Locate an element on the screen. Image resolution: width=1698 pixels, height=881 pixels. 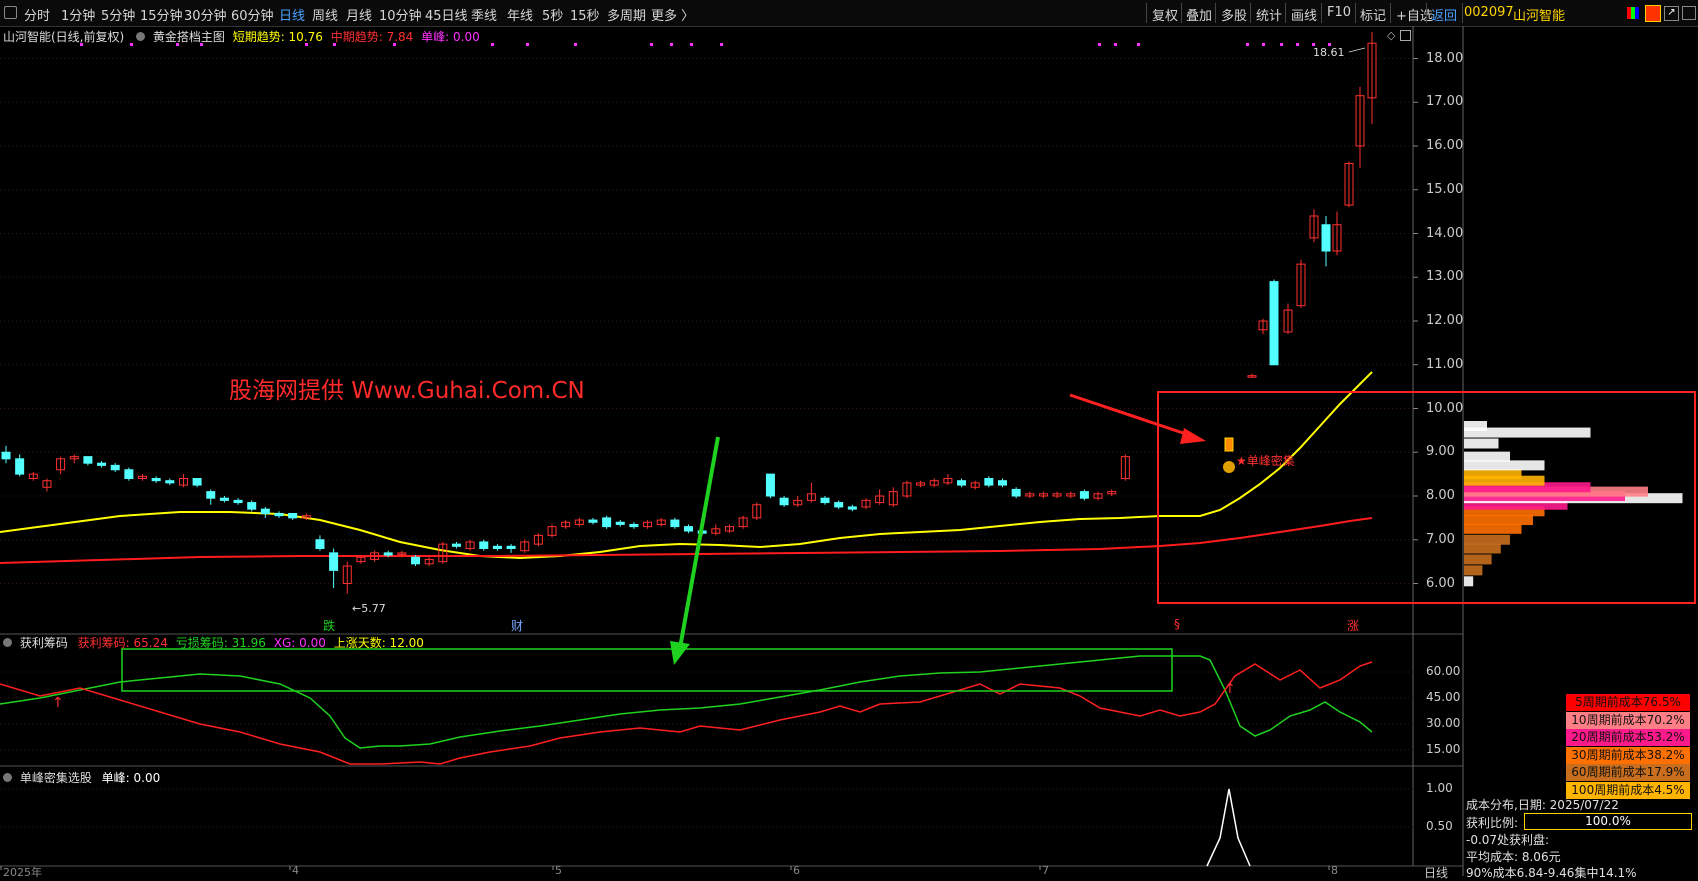
profit-chips-label: 获利筹码: 65.24 is located at coordinates (122, 643).